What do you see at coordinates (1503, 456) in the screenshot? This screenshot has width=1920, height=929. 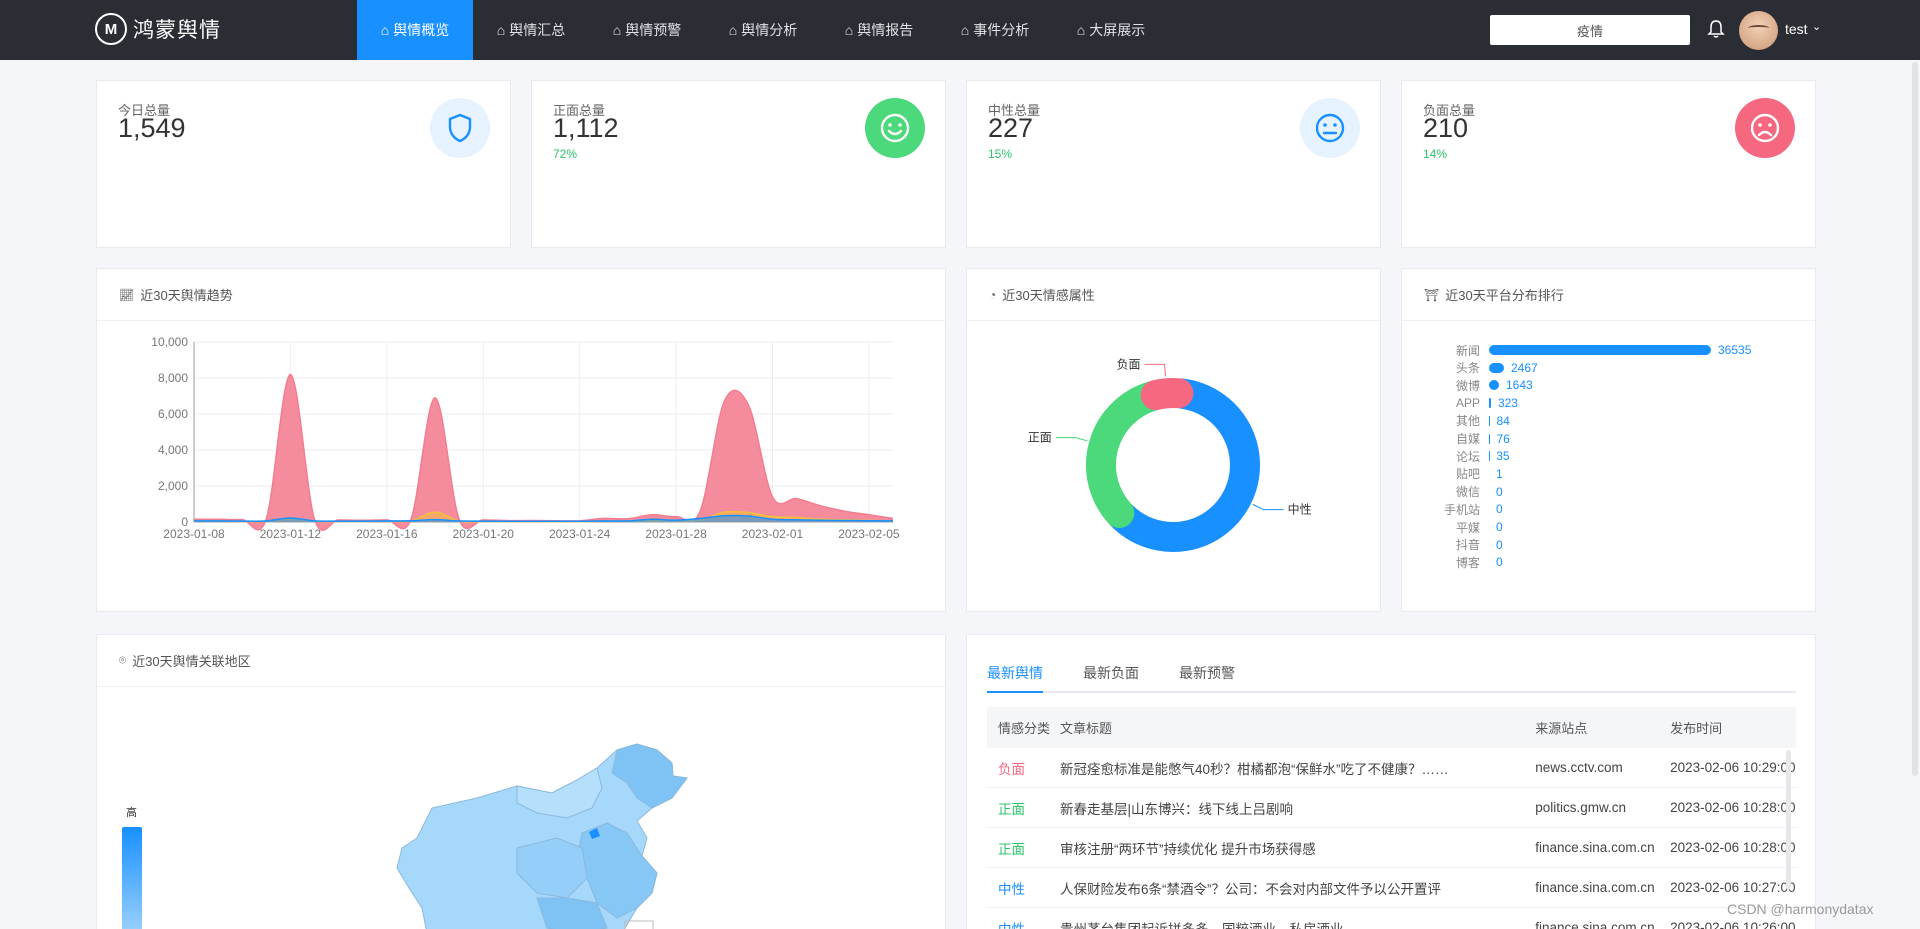 I see `platform-value: 35` at bounding box center [1503, 456].